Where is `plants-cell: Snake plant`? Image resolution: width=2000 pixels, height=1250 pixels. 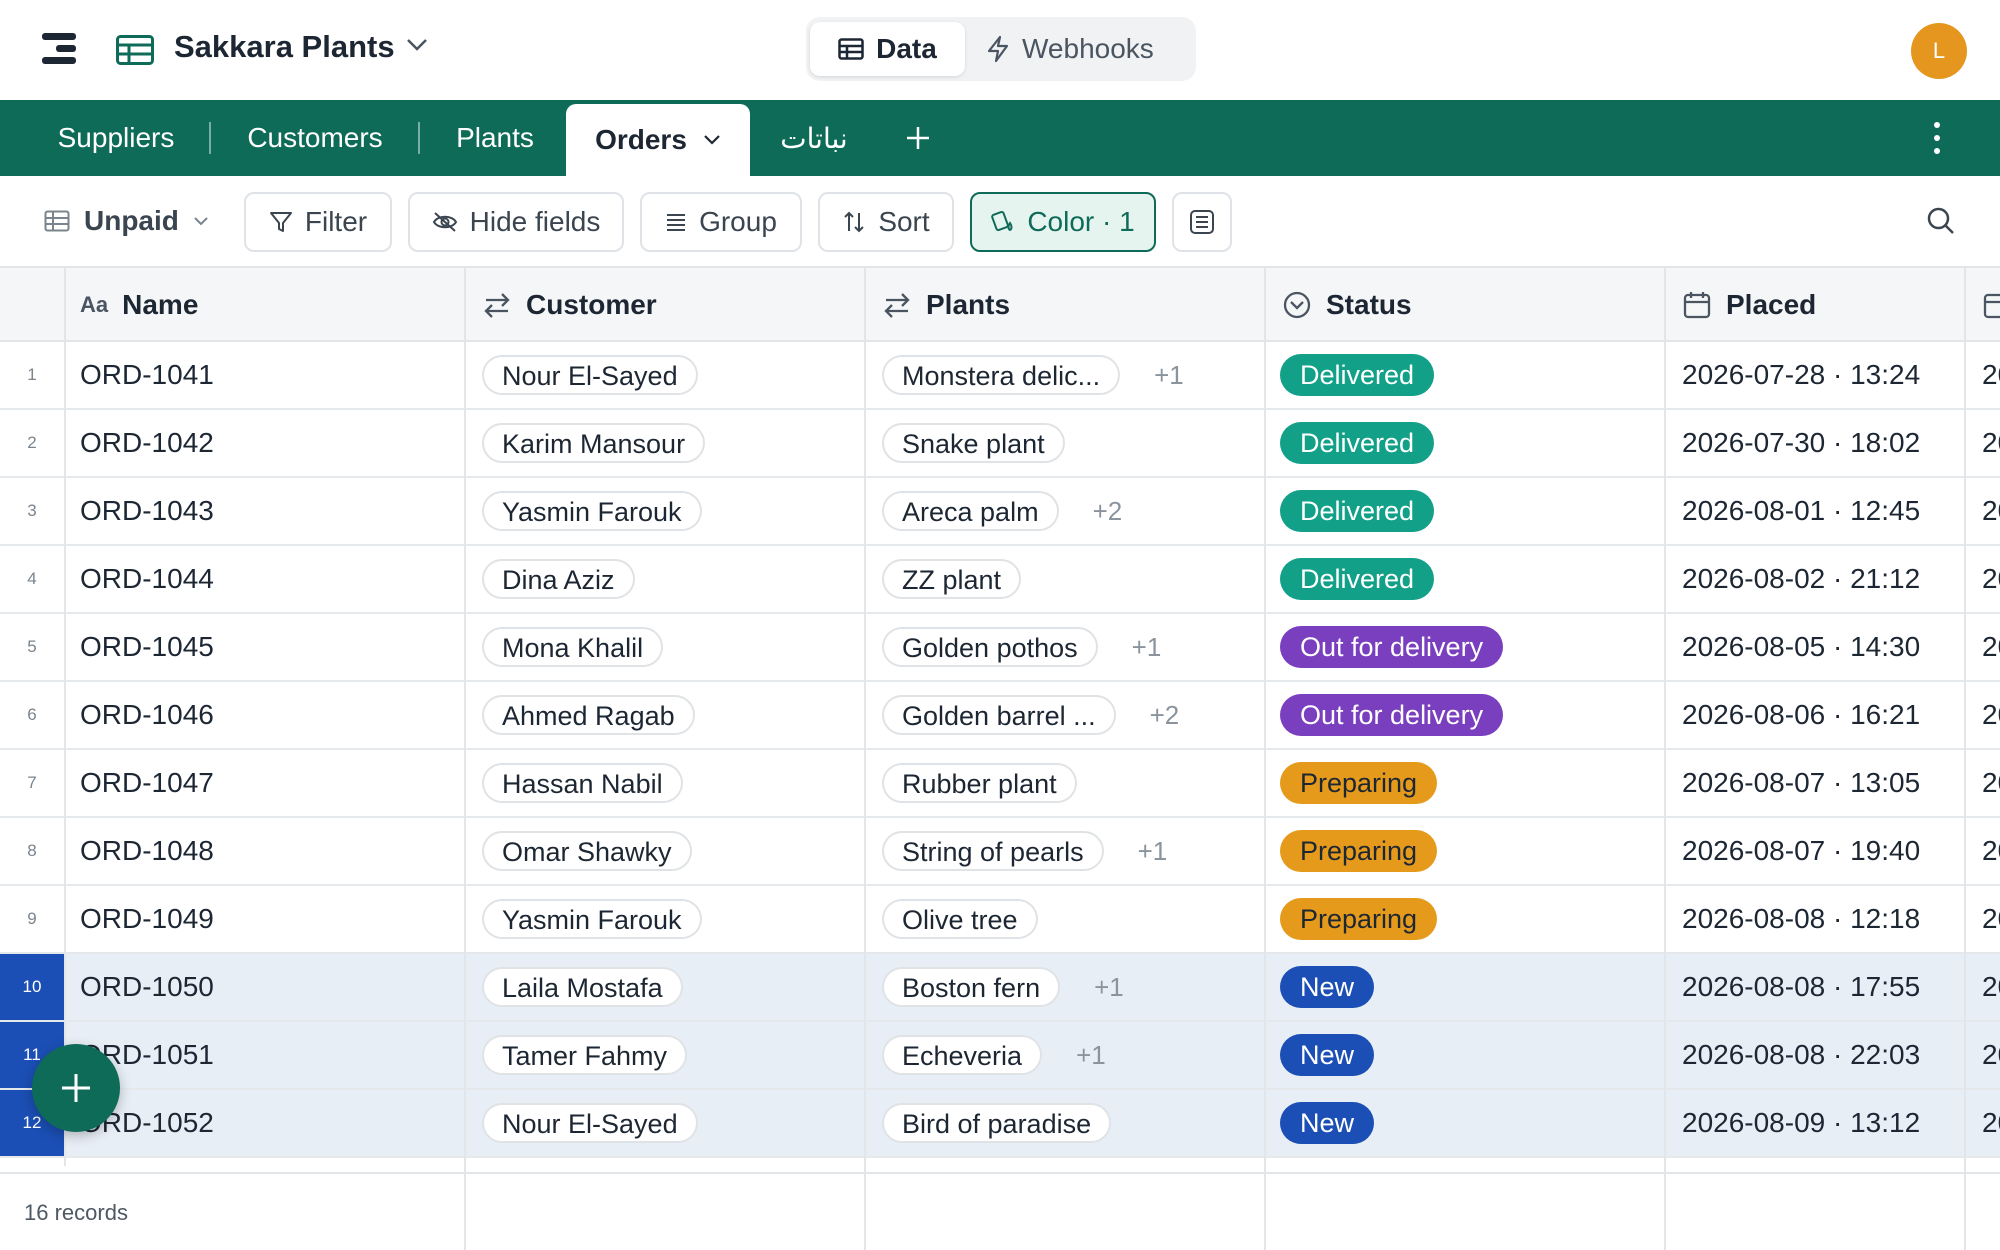 plants-cell: Snake plant is located at coordinates (973, 443).